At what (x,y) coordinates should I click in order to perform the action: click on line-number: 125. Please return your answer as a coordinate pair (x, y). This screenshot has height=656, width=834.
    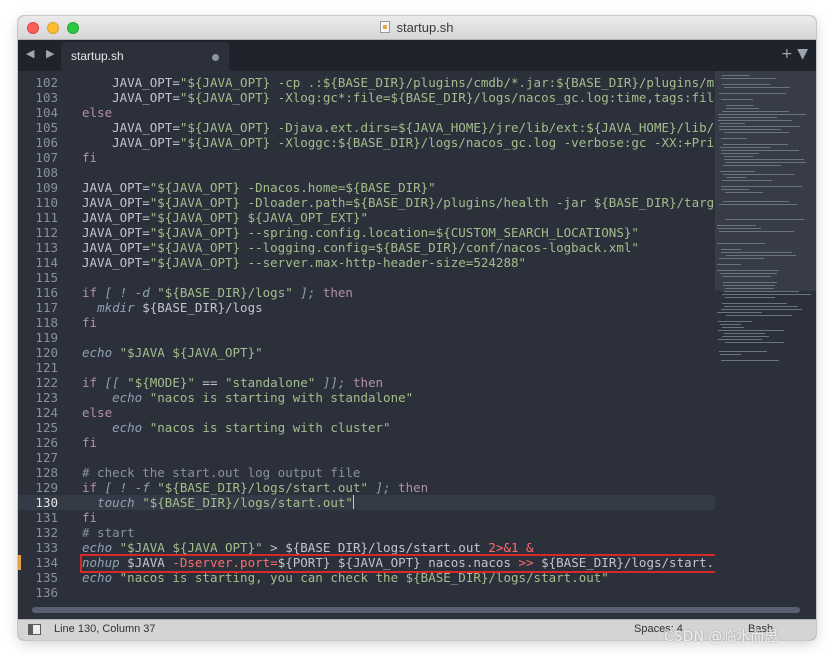
    Looking at the image, I should click on (46, 427).